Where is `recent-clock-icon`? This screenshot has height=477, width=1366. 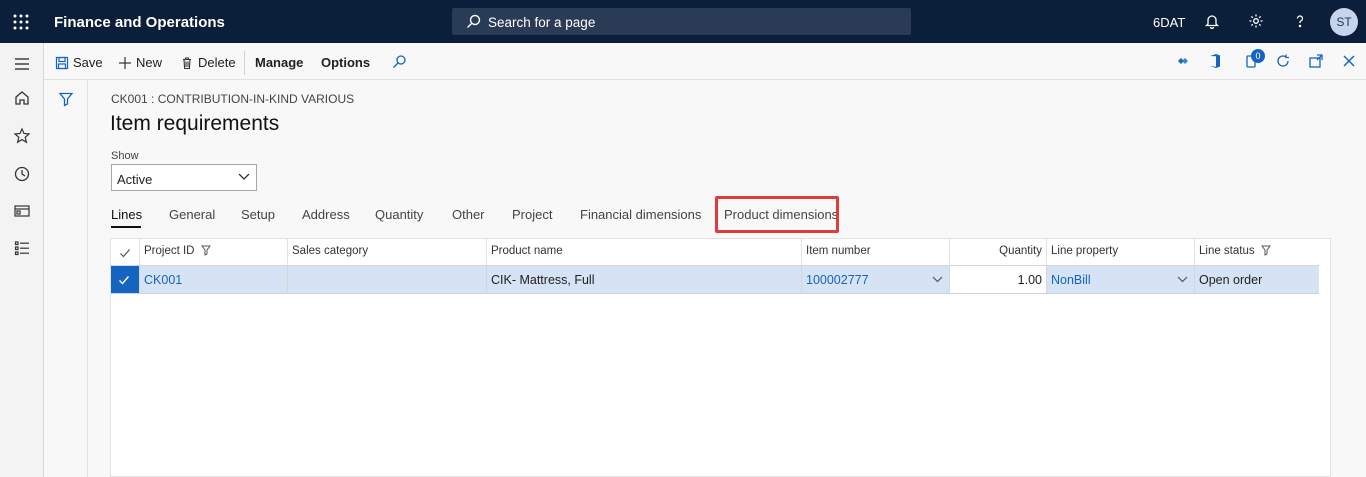
recent-clock-icon is located at coordinates (22, 174).